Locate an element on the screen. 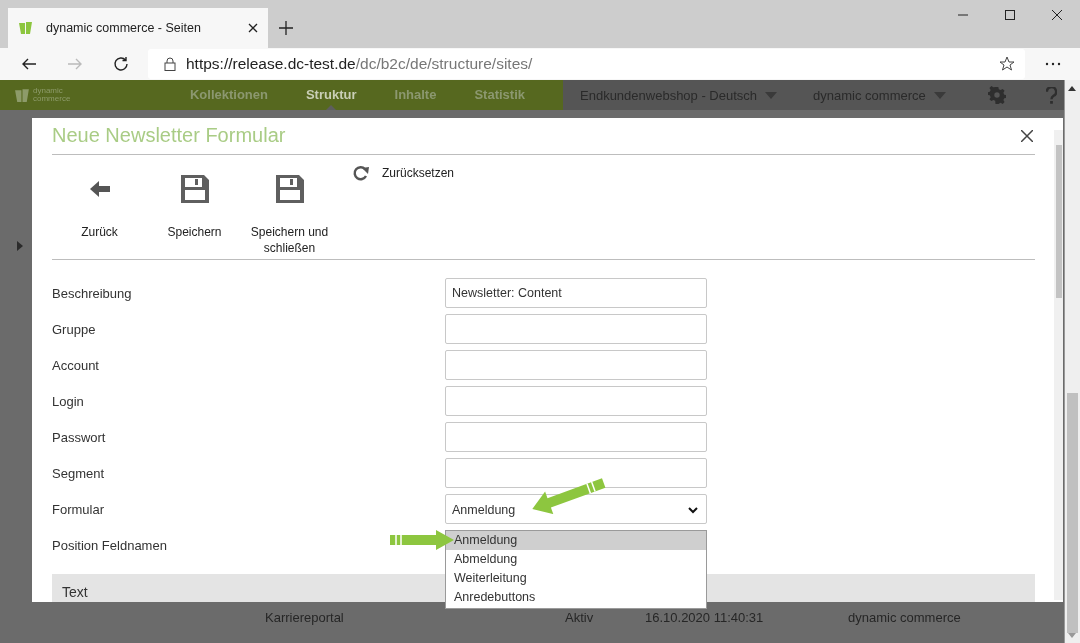 The width and height of the screenshot is (1080, 643). field-label: Formular is located at coordinates (78, 509).